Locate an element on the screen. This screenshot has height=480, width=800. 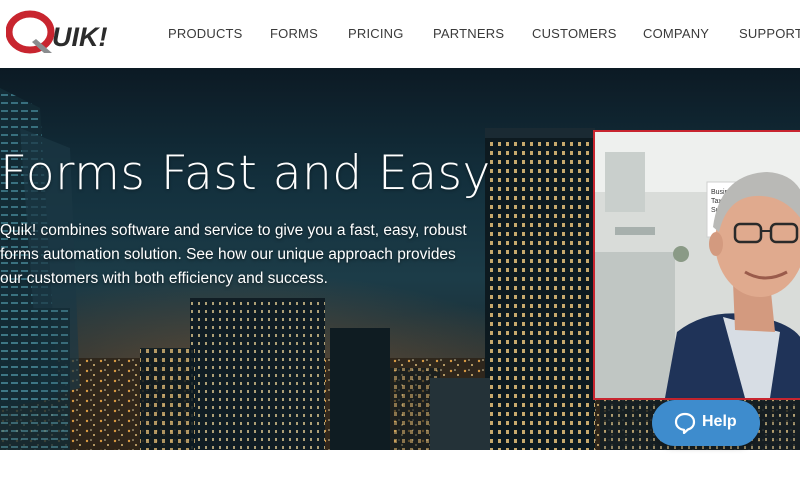
page-below-hero is located at coordinates (400, 465).